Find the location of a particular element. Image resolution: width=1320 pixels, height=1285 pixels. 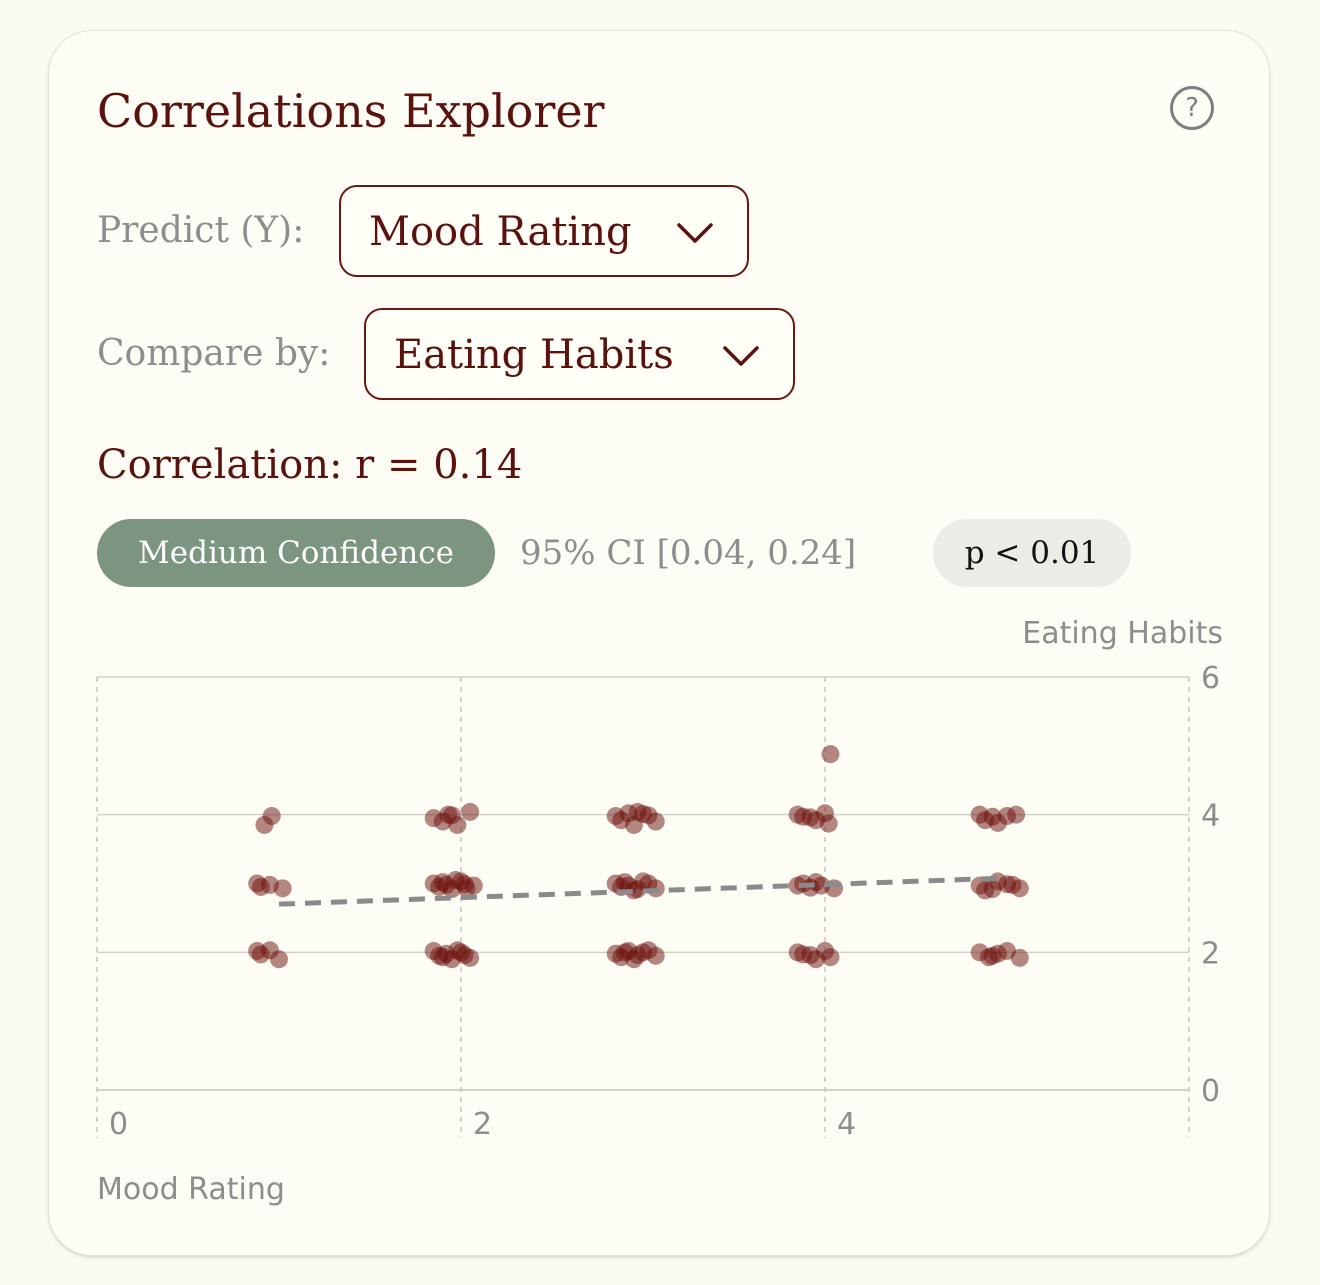

y-tick-label: 2 is located at coordinates (1210, 953).